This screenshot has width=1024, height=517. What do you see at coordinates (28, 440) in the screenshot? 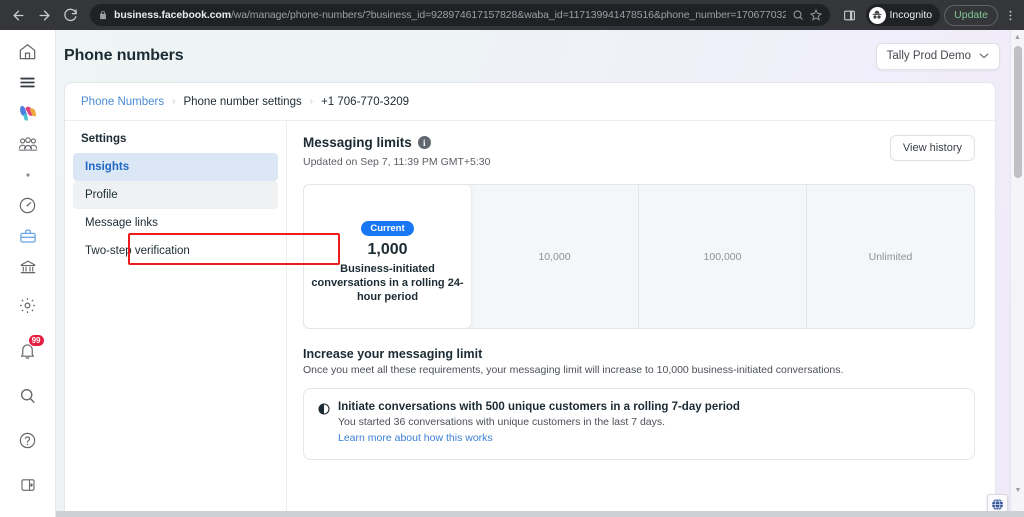
I see `question-circle-icon` at bounding box center [28, 440].